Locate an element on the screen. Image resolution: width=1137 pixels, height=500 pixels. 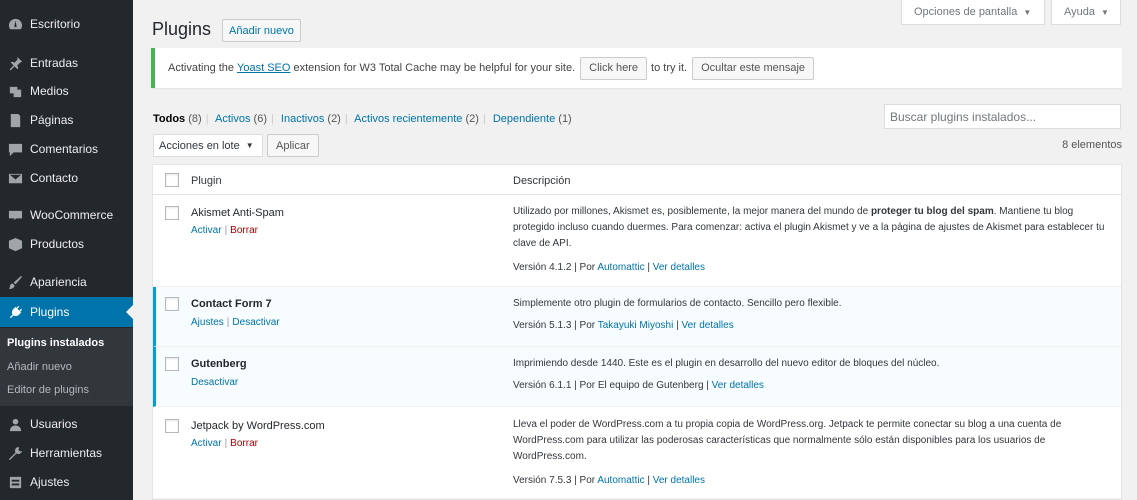
add-new-button: Añadir nuevo is located at coordinates (261, 30).